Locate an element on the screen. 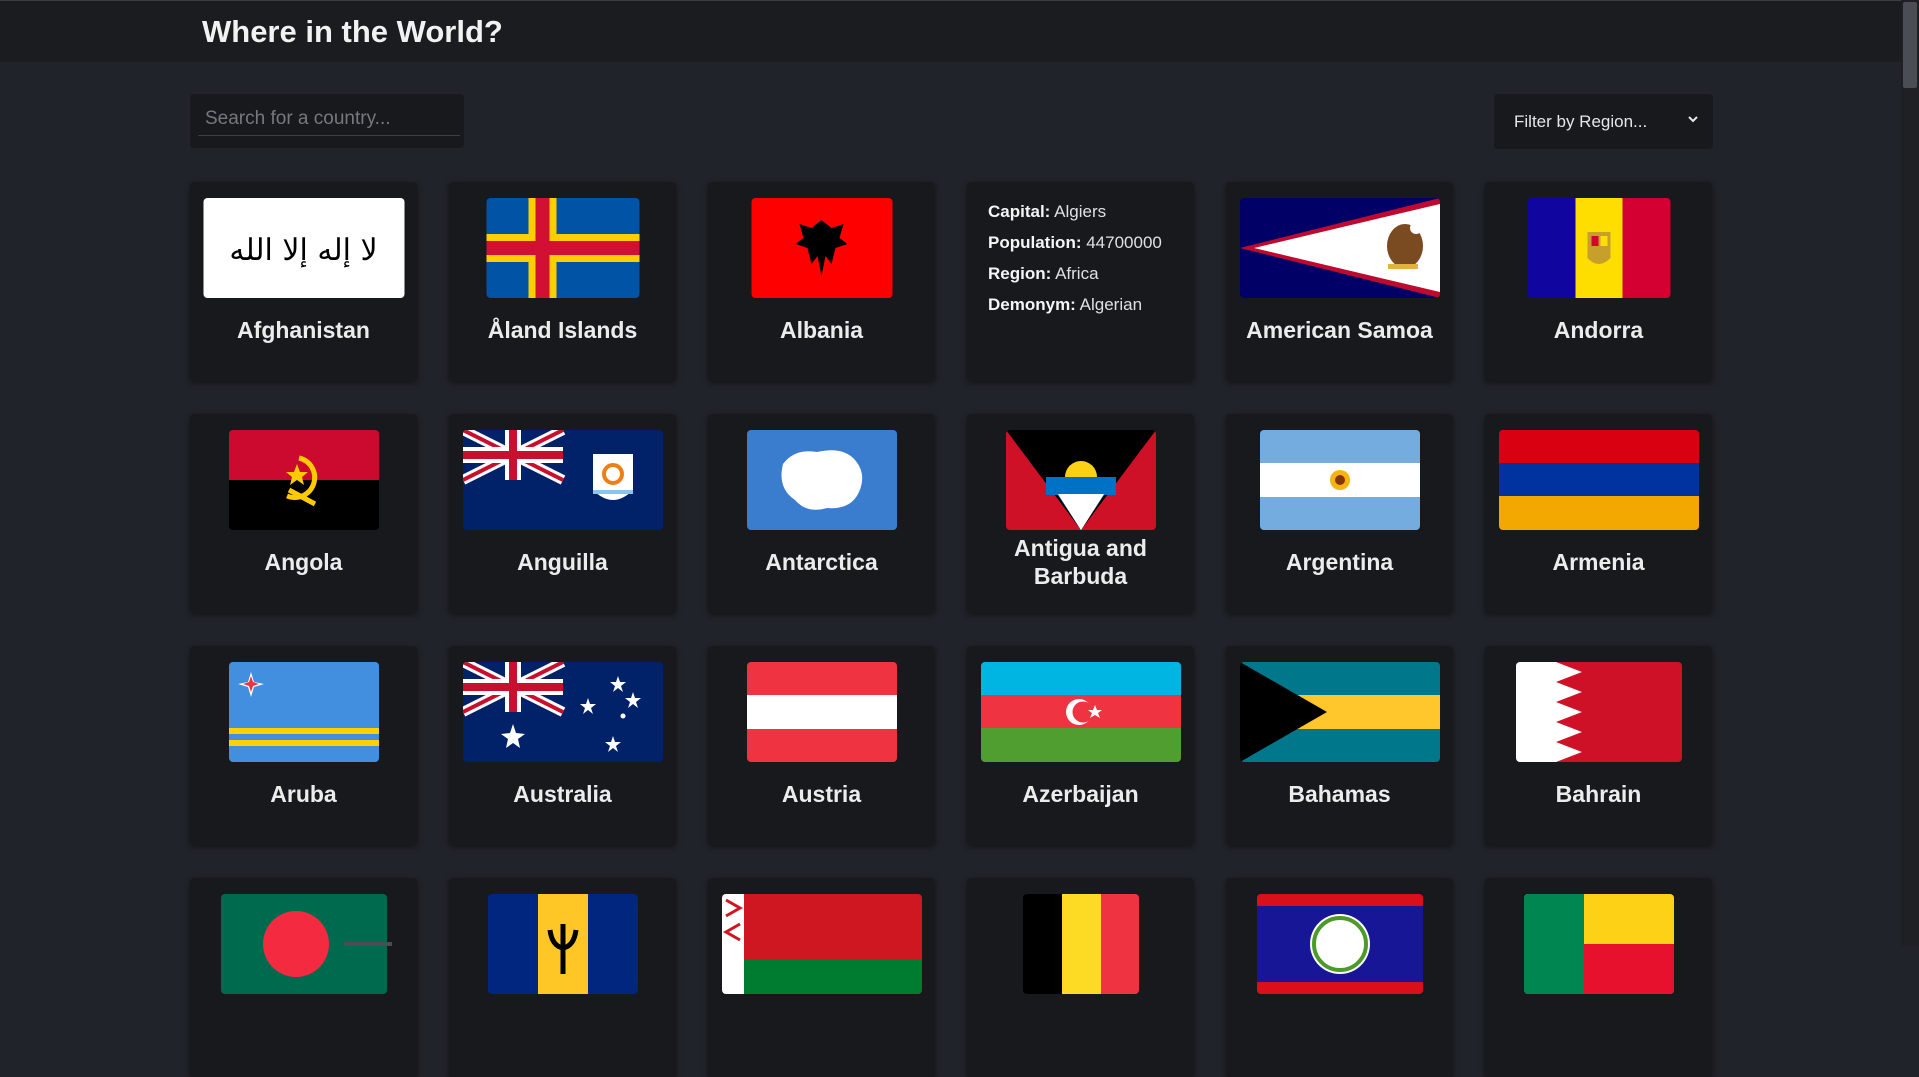 The width and height of the screenshot is (1919, 1077). anguilla-flag-icon is located at coordinates (562, 480).